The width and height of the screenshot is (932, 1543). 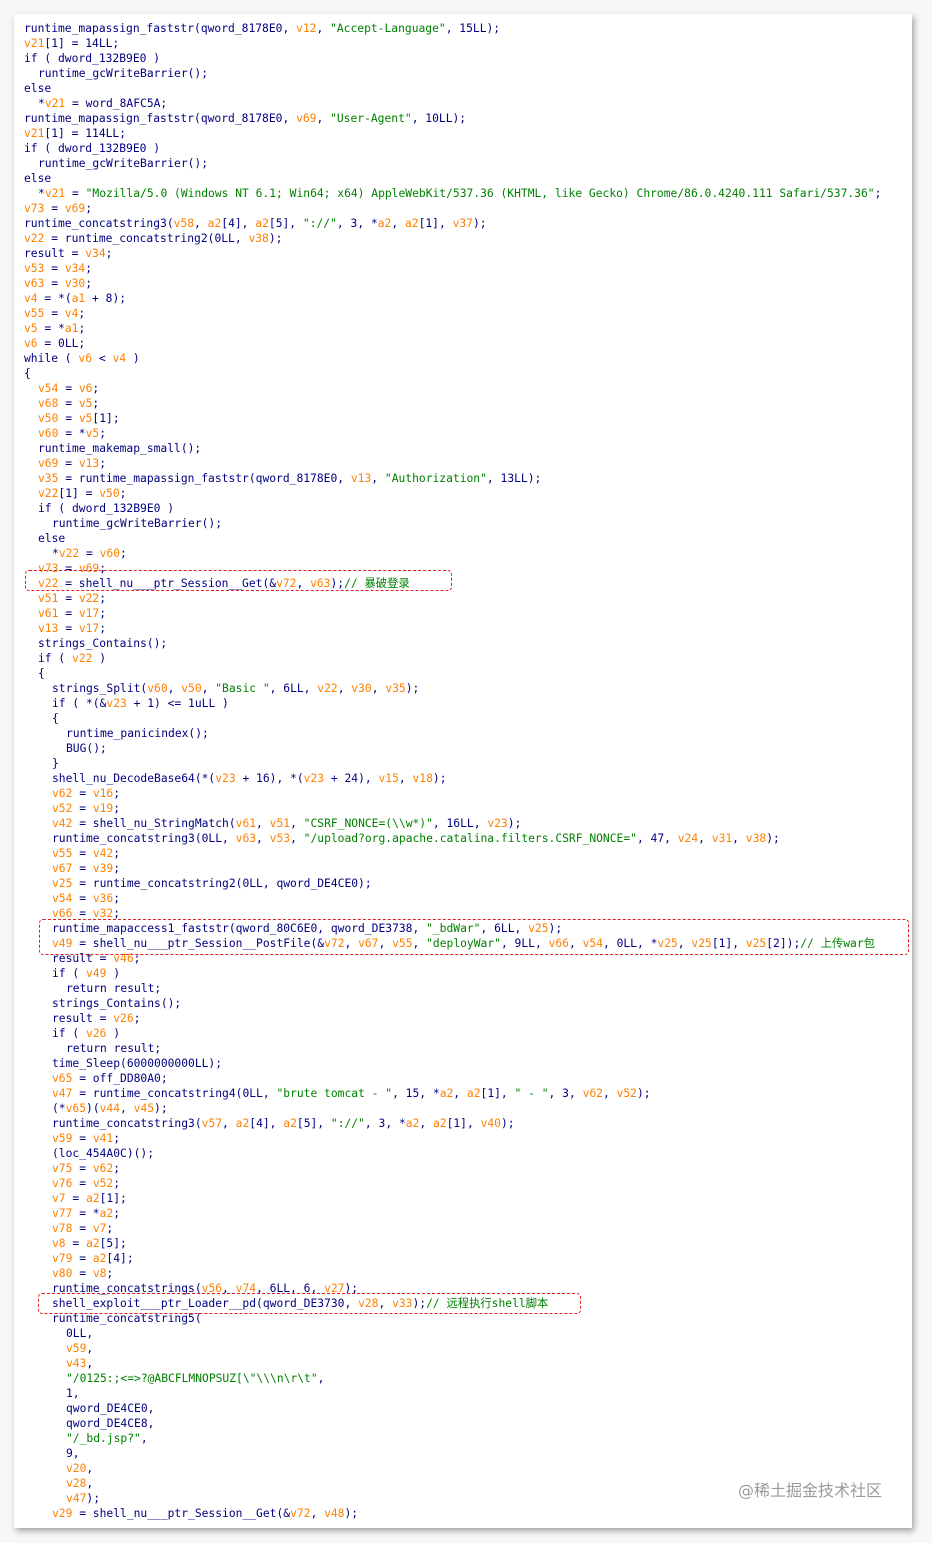 What do you see at coordinates (89, 1198) in the screenshot?
I see `code-line: v7 = a2[1];` at bounding box center [89, 1198].